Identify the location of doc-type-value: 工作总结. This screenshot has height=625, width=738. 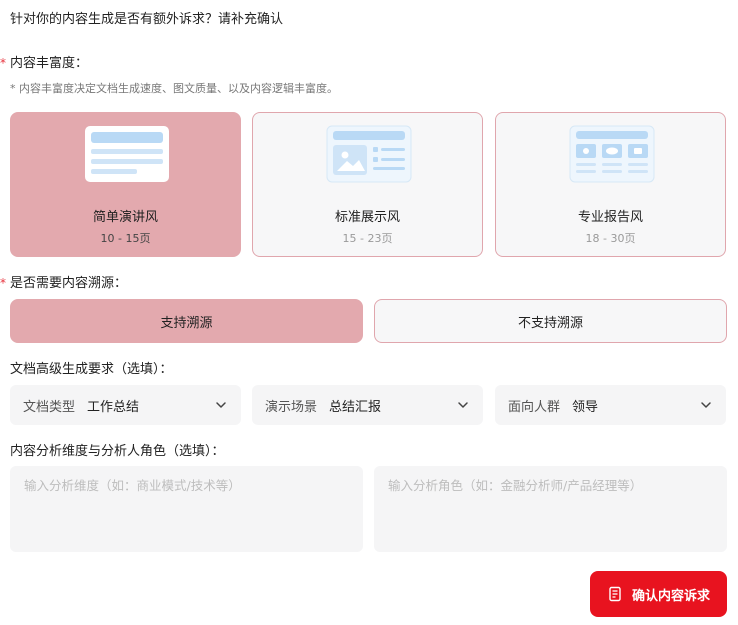
(113, 407).